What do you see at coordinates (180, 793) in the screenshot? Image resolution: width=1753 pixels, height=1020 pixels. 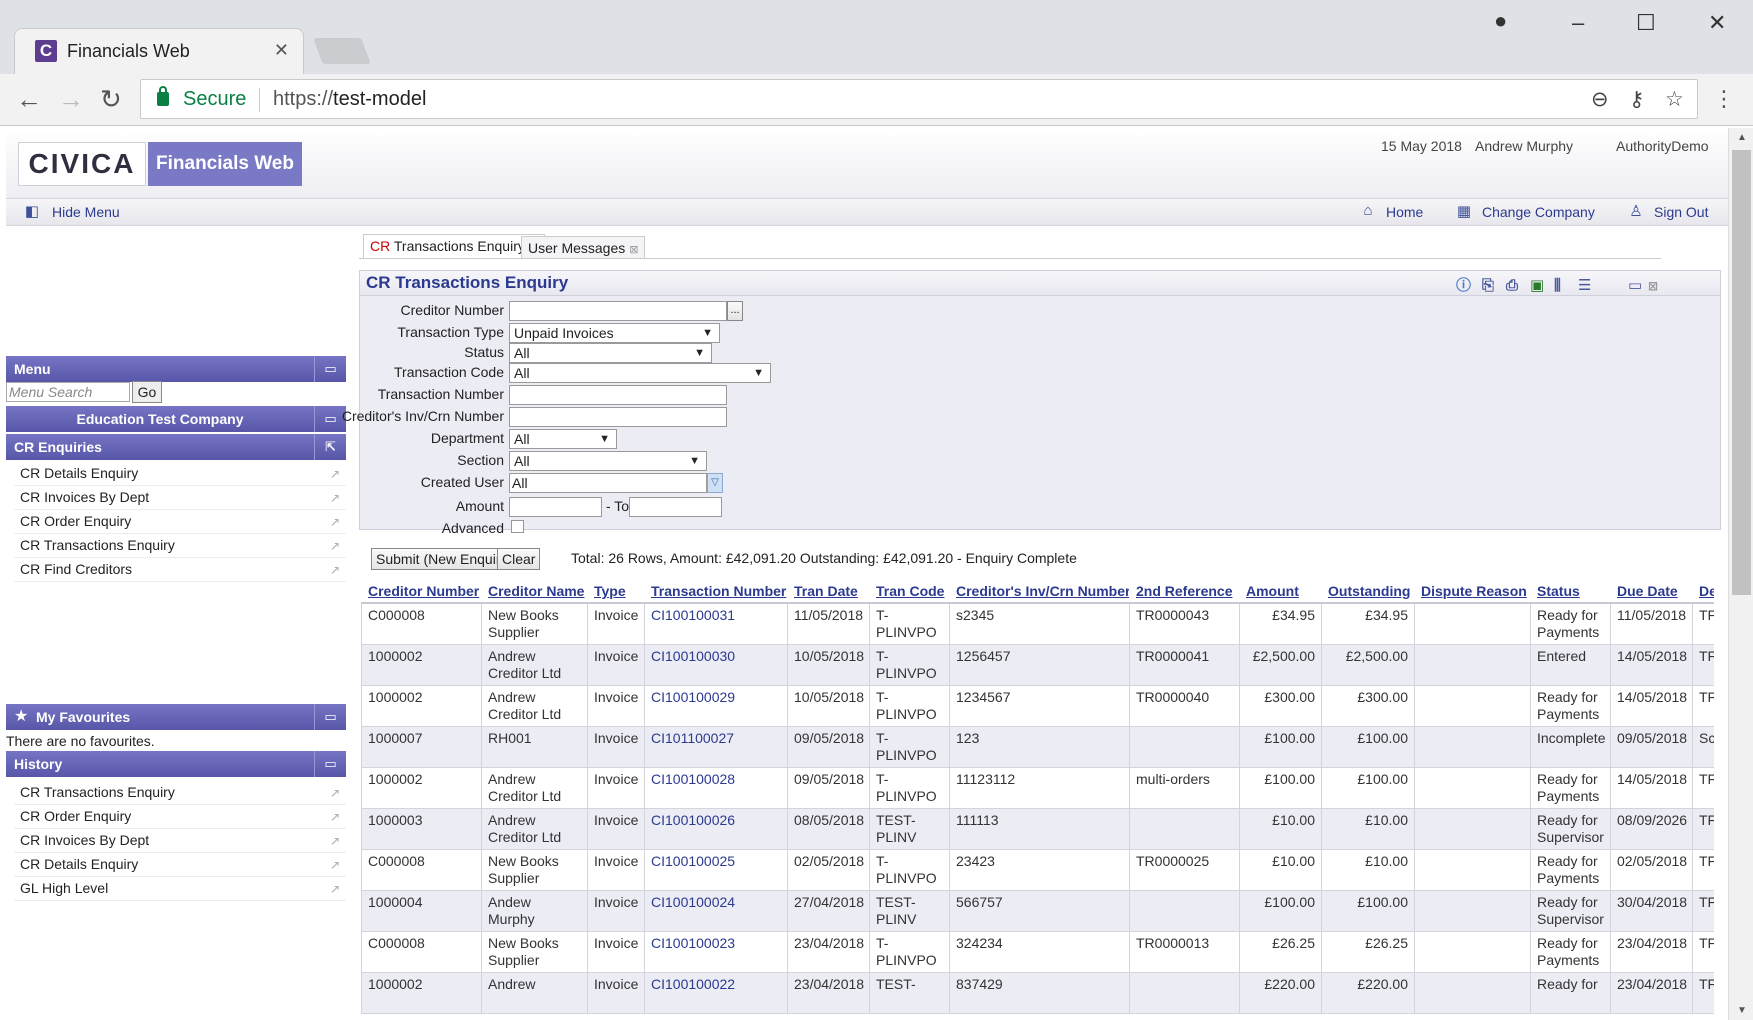 I see `history-item-cr-transactions-enquiry: CR Transactions Enquiry ↗` at bounding box center [180, 793].